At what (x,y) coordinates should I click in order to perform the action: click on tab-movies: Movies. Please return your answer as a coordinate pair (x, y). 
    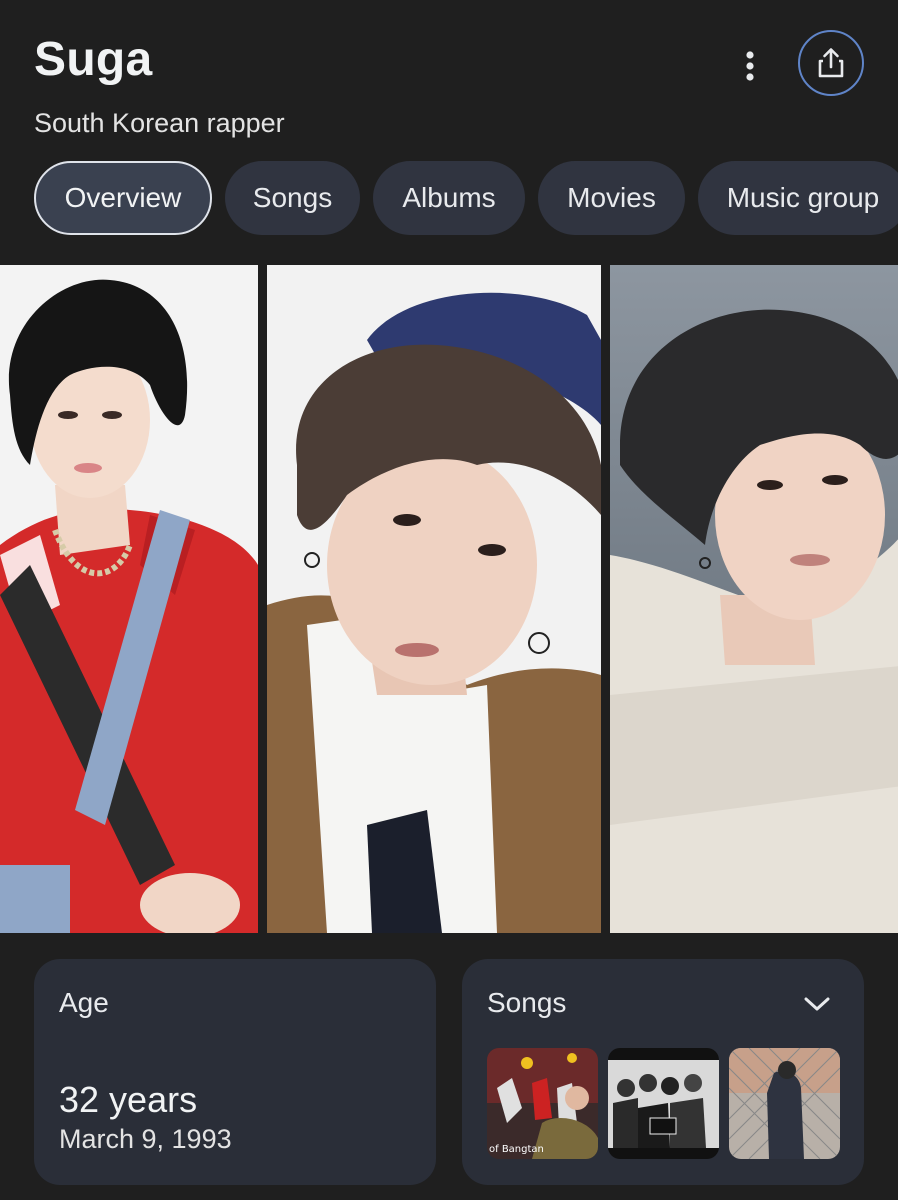
    Looking at the image, I should click on (611, 198).